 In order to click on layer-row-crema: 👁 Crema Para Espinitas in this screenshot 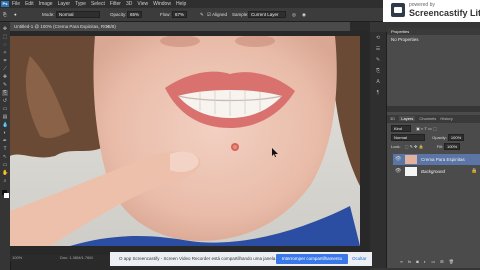, I will do `click(436, 159)`.